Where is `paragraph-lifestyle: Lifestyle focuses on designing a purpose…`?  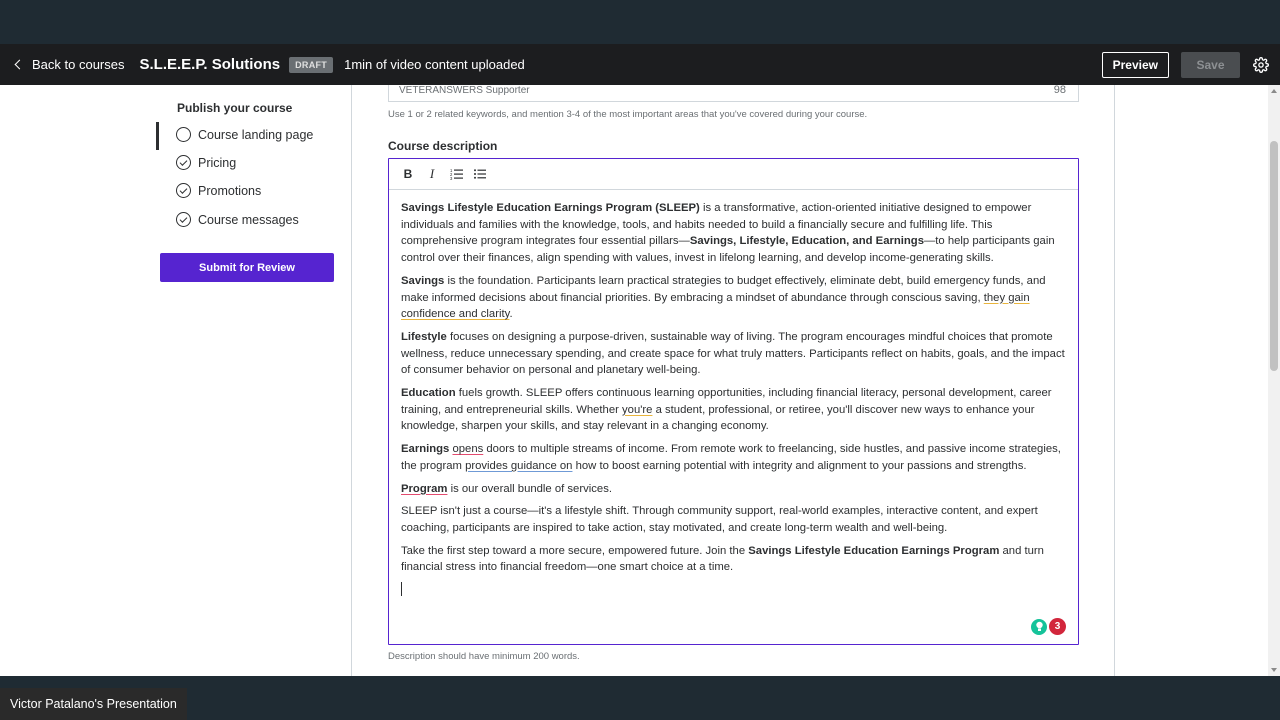
paragraph-lifestyle: Lifestyle focuses on designing a purpose… is located at coordinates (733, 353).